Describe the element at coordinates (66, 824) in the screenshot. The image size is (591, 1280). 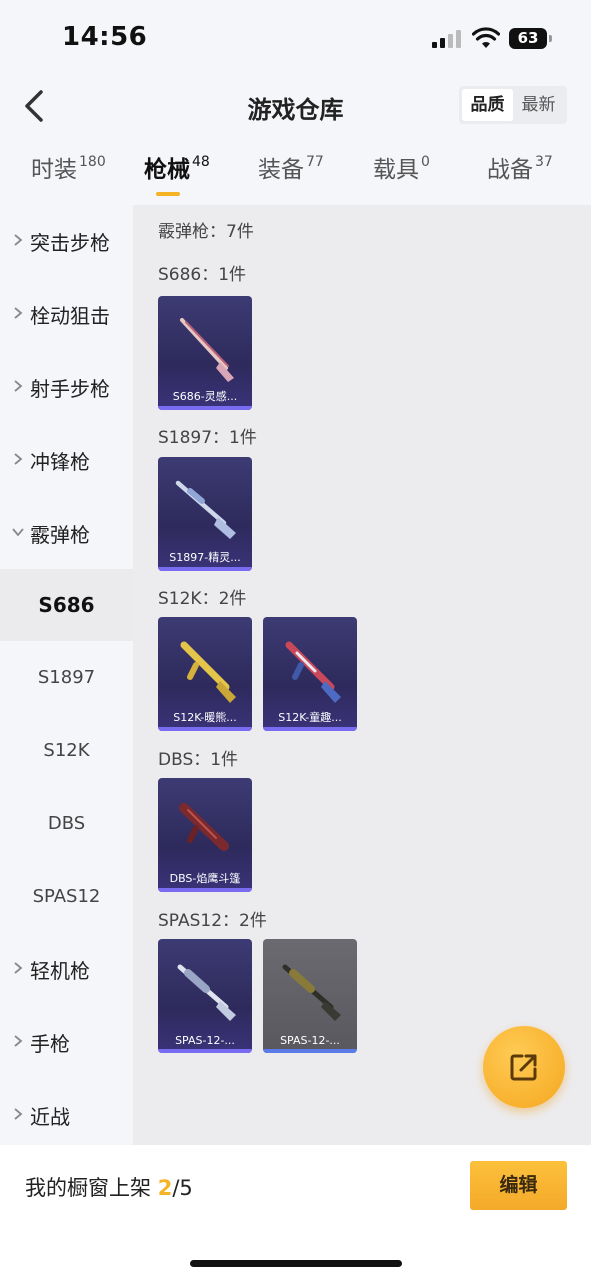
I see `sidebar-sub-dbs: DBS` at that location.